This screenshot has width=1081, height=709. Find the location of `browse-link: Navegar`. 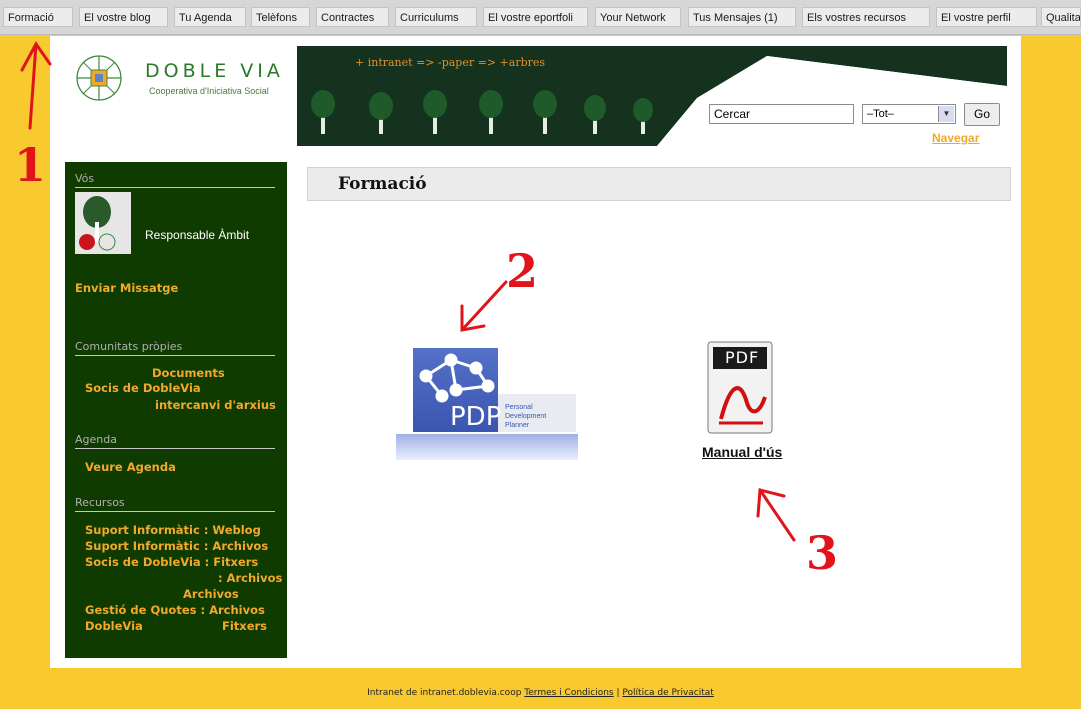

browse-link: Navegar is located at coordinates (955, 138).